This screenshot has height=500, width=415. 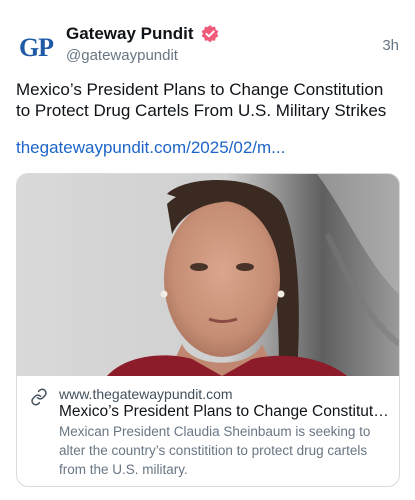 I want to click on link-icon, so click(x=39, y=397).